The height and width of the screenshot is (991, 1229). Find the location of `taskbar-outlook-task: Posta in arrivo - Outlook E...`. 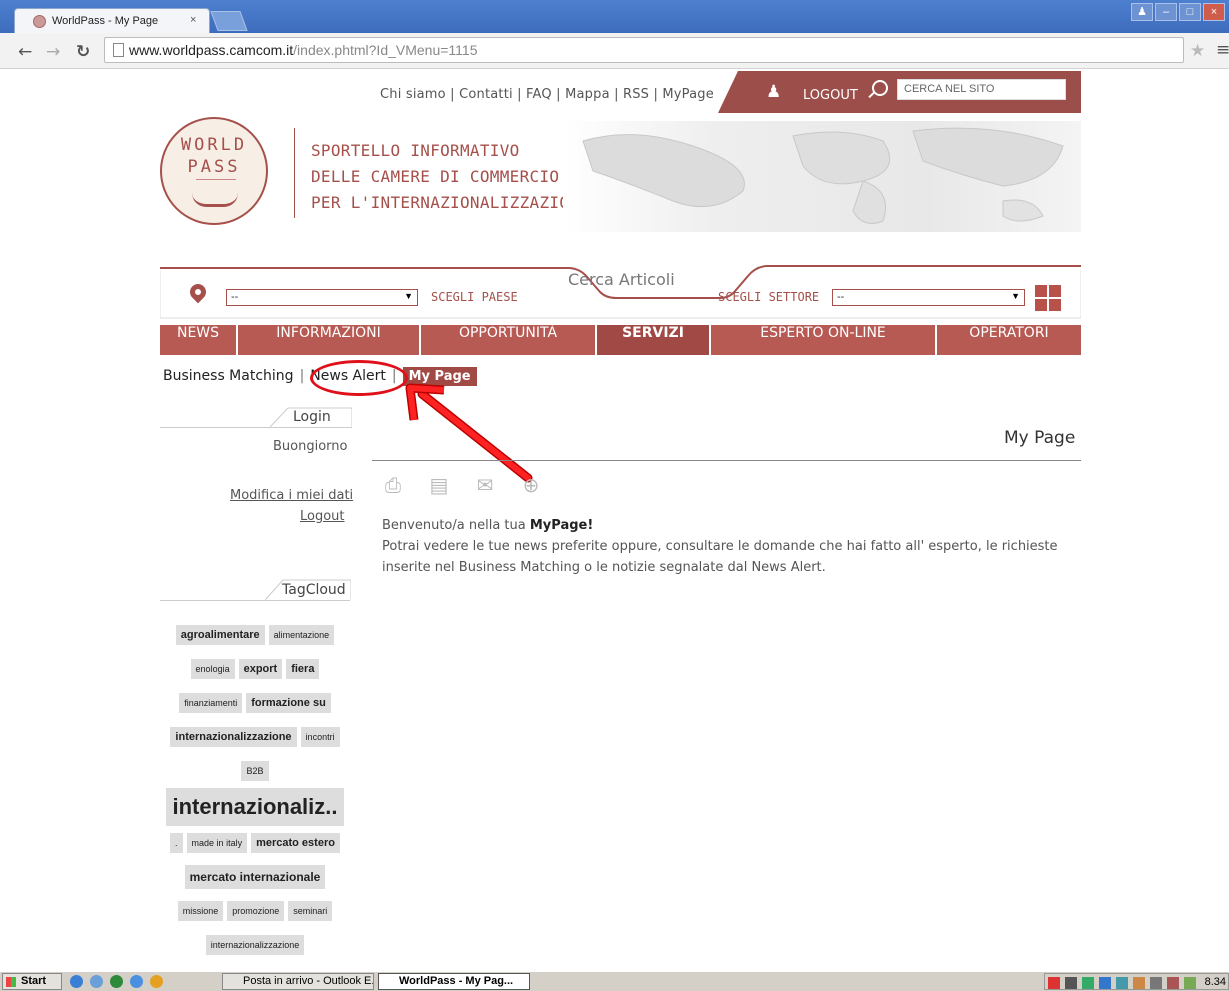

taskbar-outlook-task: Posta in arrivo - Outlook E... is located at coordinates (298, 981).